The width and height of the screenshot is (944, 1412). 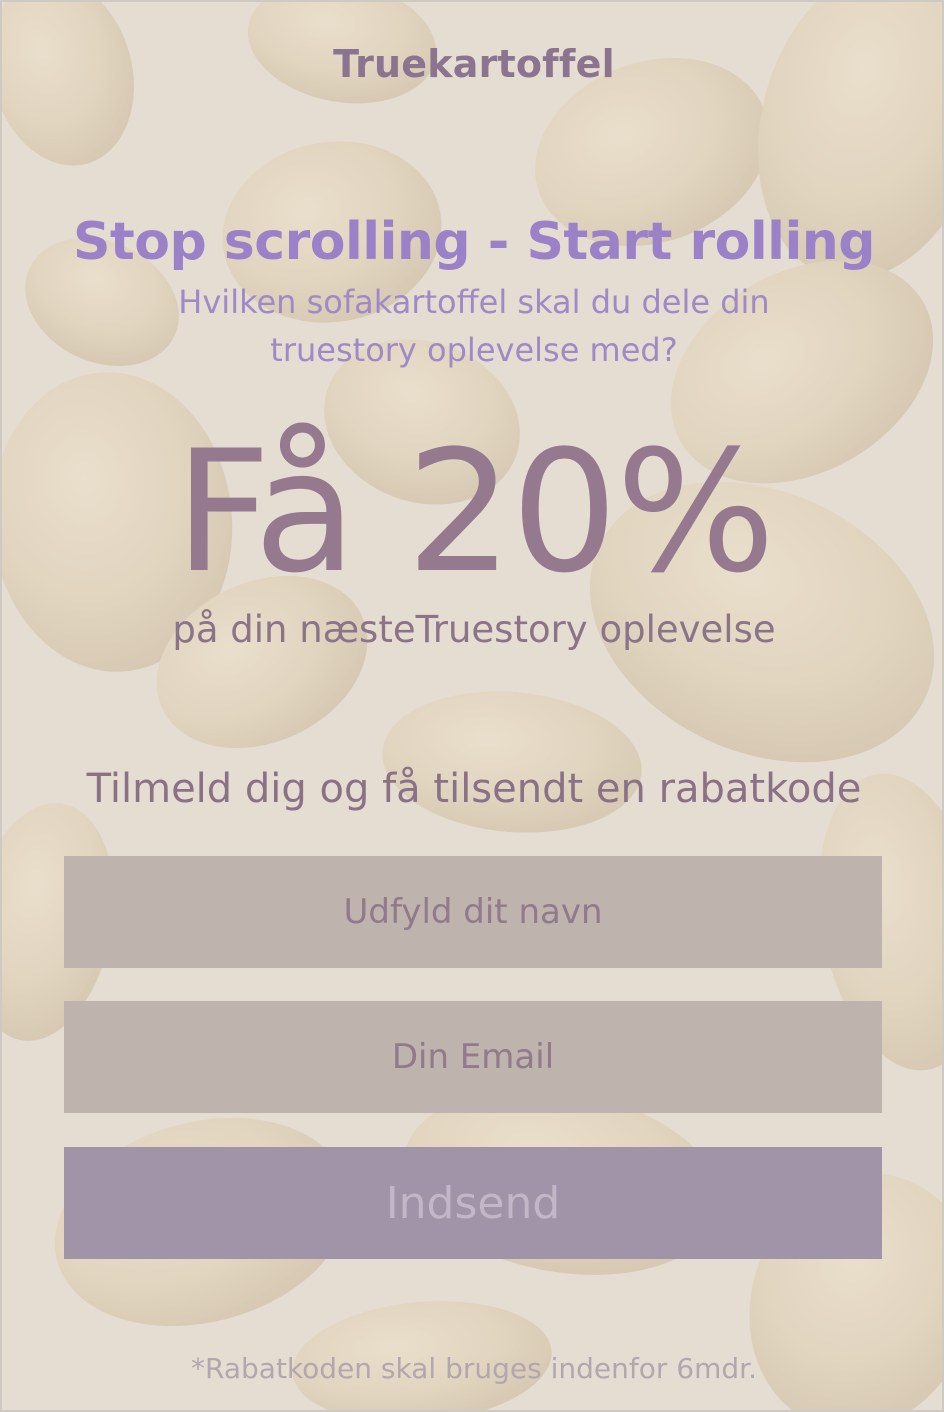 What do you see at coordinates (474, 242) in the screenshot?
I see `headline: Stop scrolling - Start rolling` at bounding box center [474, 242].